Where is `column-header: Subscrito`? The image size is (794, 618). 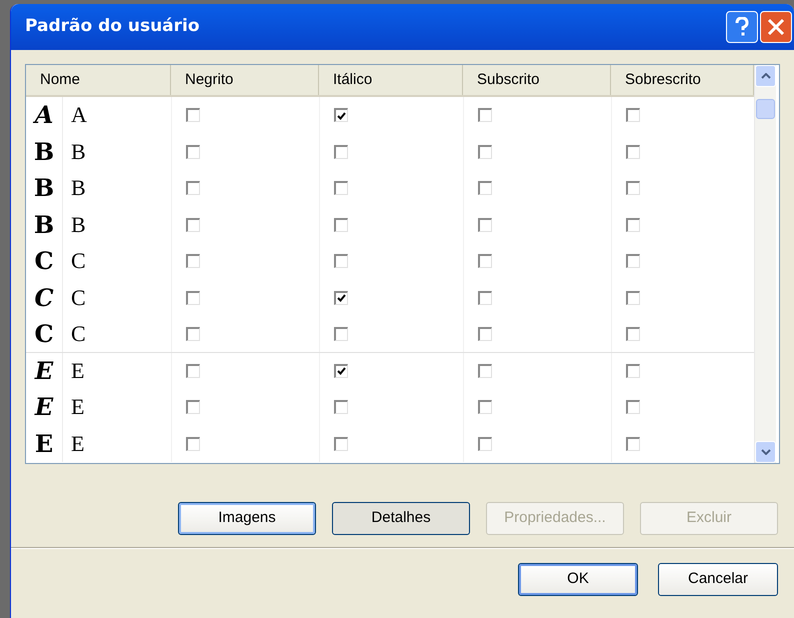
column-header: Subscrito is located at coordinates (537, 80).